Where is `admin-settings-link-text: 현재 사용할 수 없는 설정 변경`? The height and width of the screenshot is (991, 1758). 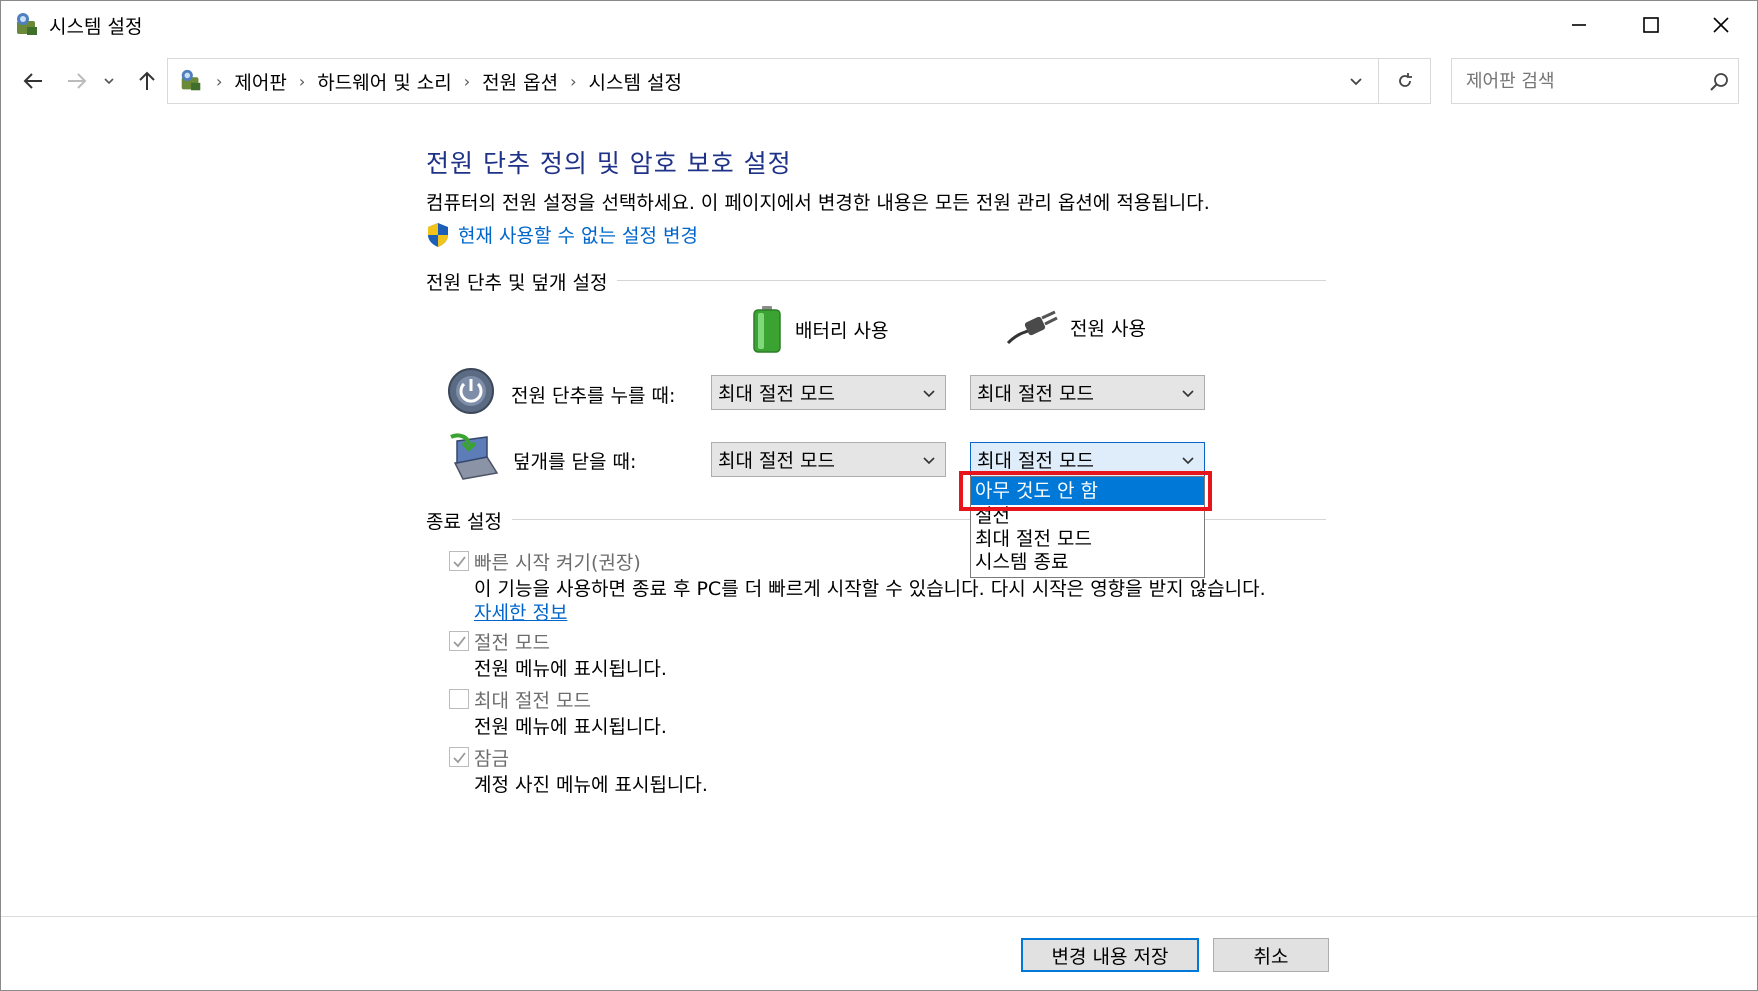
admin-settings-link-text: 현재 사용할 수 없는 설정 변경 is located at coordinates (578, 234).